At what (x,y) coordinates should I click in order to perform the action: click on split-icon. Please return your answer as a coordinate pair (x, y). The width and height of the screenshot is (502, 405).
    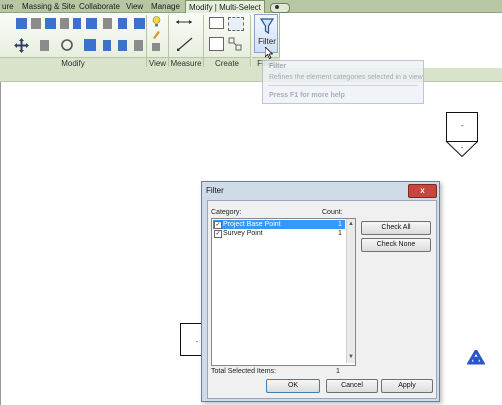
    Looking at the image, I should click on (77, 23).